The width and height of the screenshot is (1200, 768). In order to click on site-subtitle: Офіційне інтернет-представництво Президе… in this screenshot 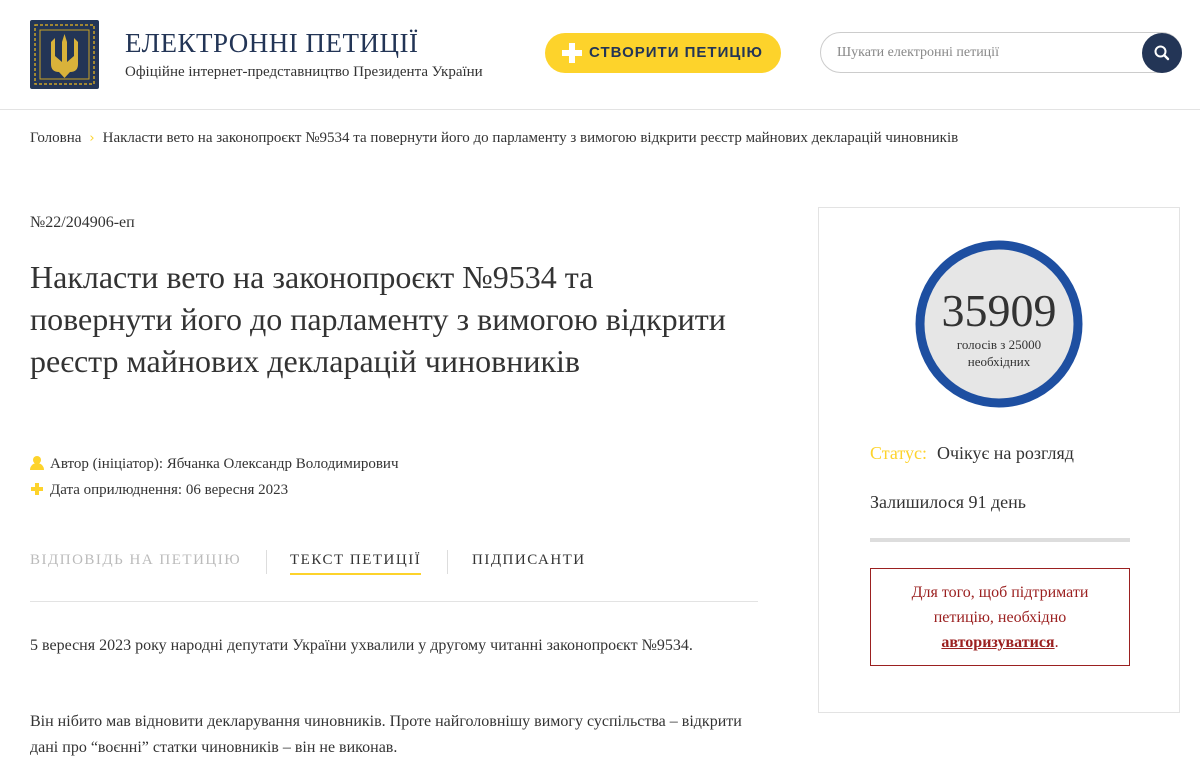, I will do `click(304, 72)`.